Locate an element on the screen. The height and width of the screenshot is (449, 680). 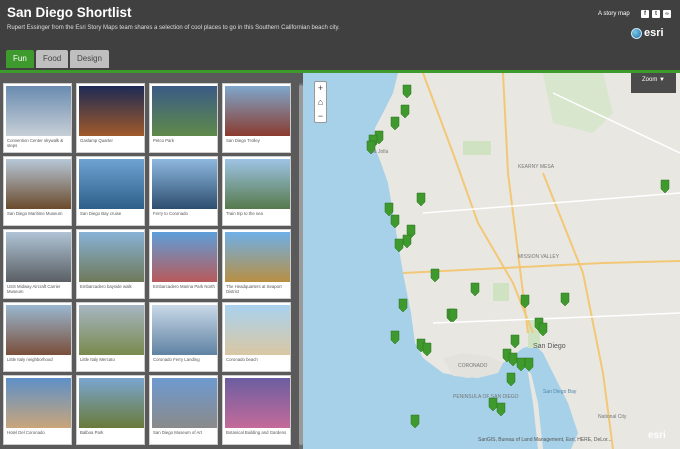
gallery-thumbnail: Coronado Ferry Landing is located at coordinates (183, 337).